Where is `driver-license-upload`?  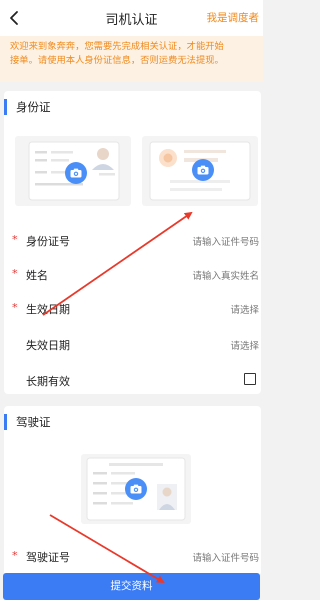
driver-license-upload is located at coordinates (136, 489).